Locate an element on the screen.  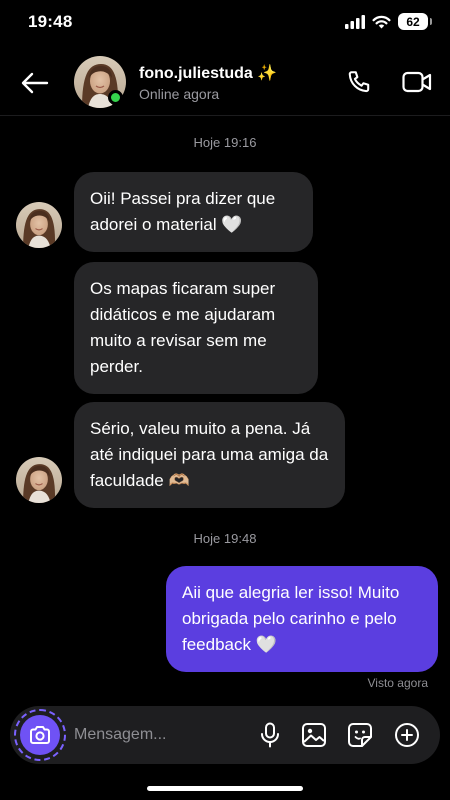
microphone-button is located at coordinates (270, 735).